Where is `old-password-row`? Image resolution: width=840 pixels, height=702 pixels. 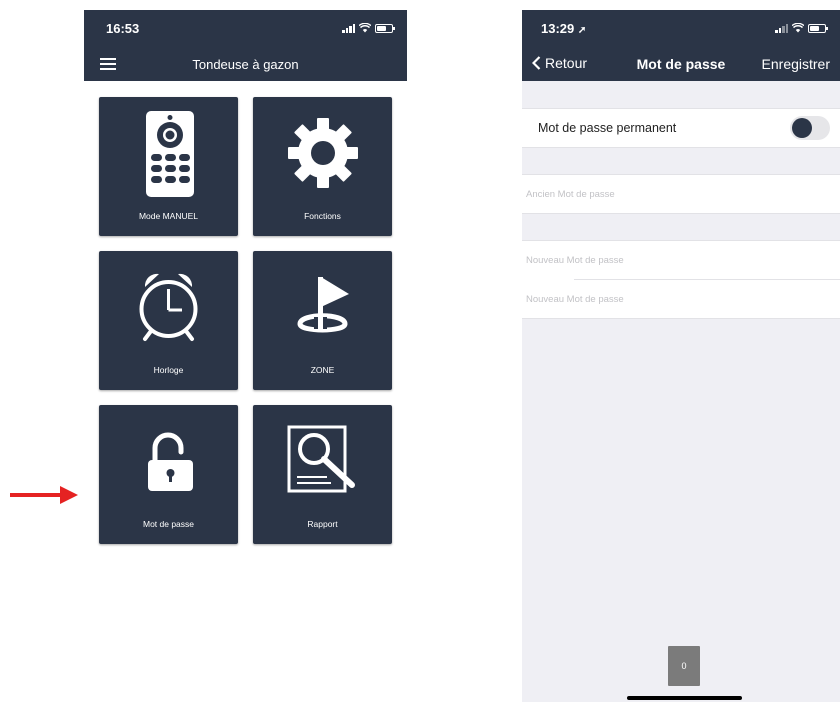
old-password-row is located at coordinates (681, 194).